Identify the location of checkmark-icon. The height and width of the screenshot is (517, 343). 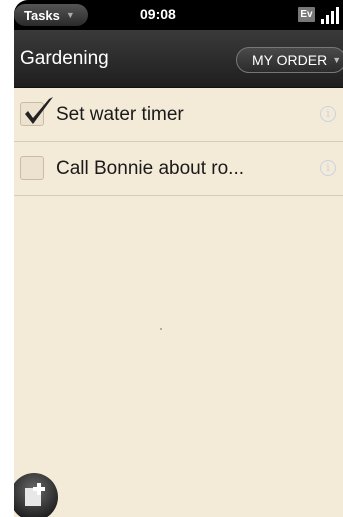
(39, 110).